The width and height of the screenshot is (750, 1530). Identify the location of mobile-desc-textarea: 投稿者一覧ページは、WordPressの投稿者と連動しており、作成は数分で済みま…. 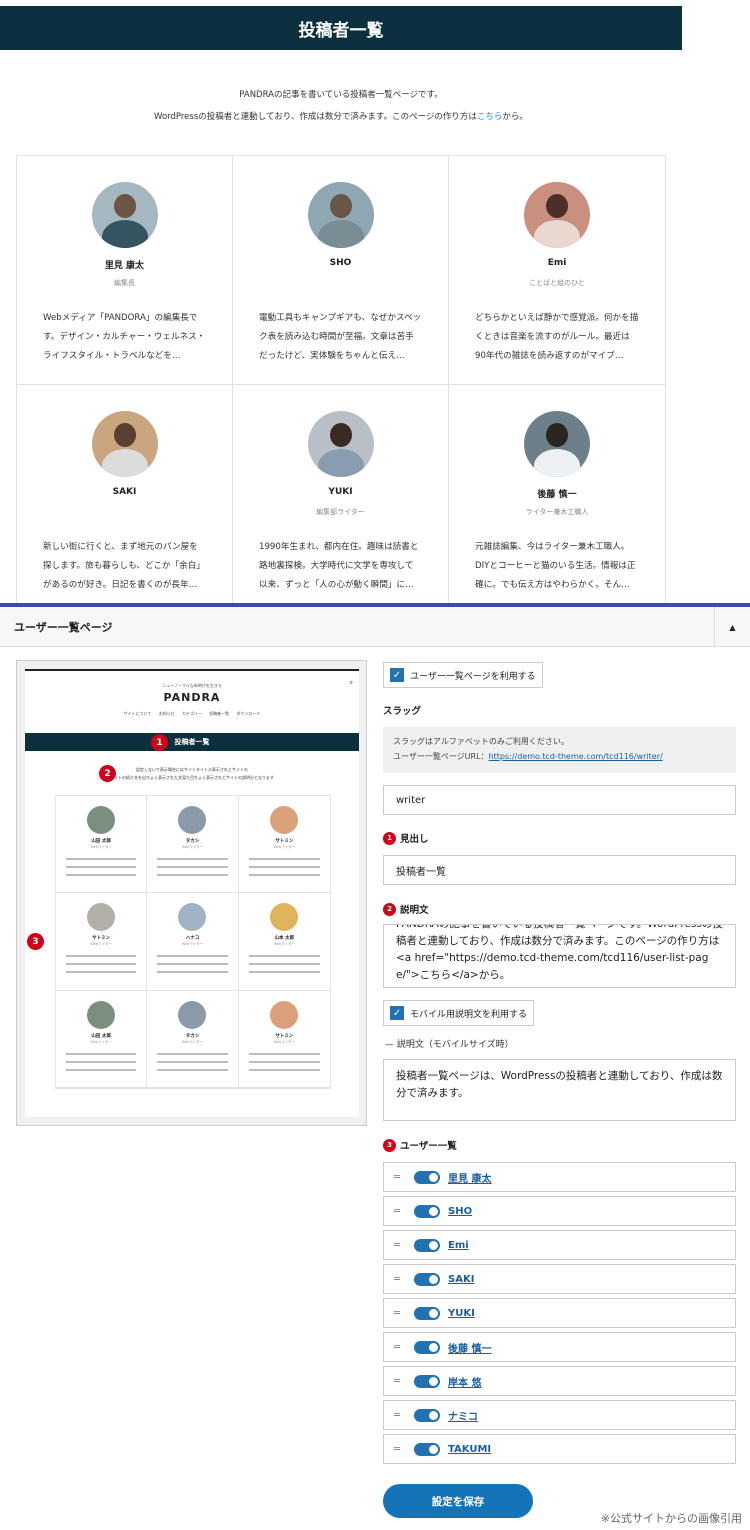
(559, 1090).